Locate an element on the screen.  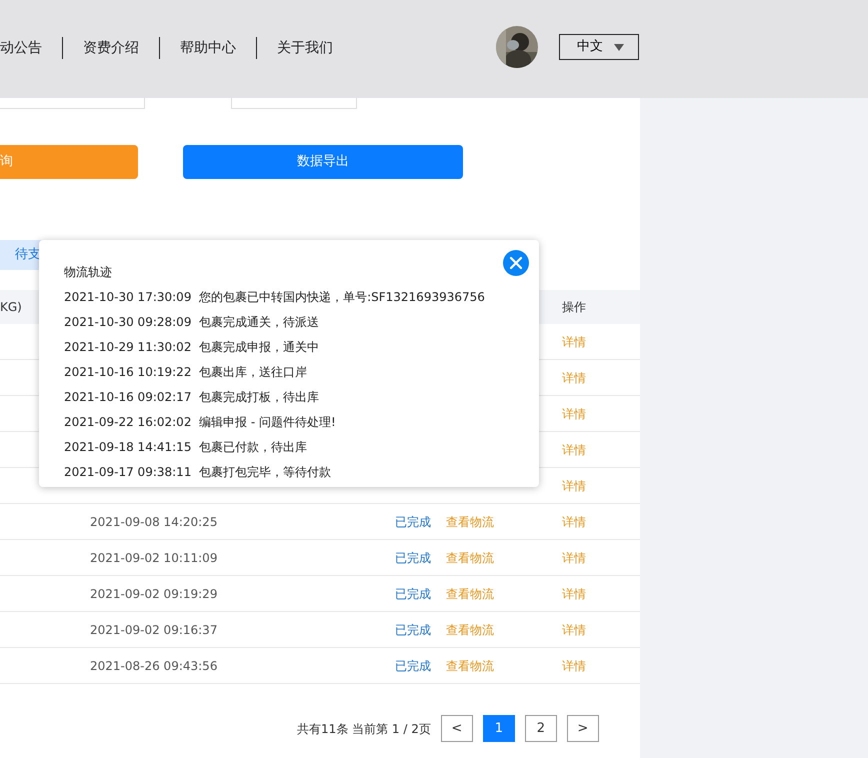
column-header: 操作 is located at coordinates (574, 307).